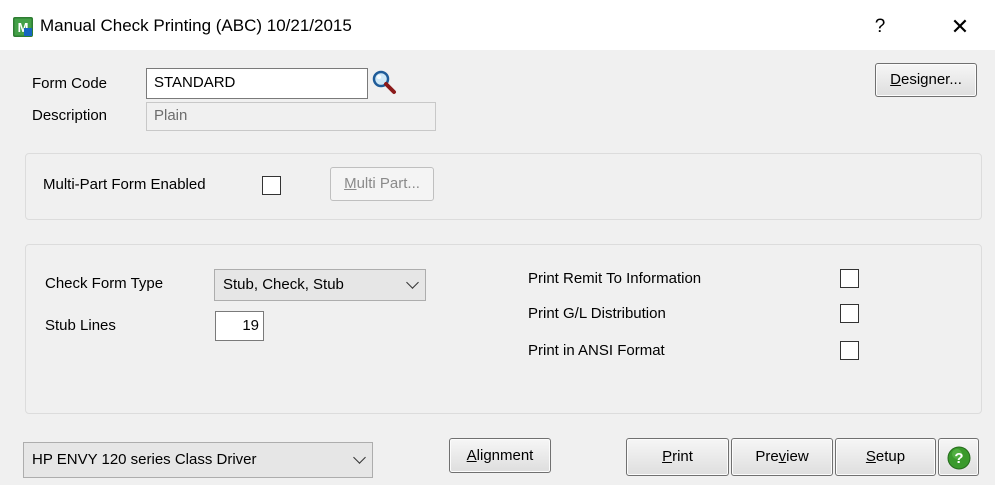 This screenshot has width=995, height=485. What do you see at coordinates (505, 455) in the screenshot?
I see `alignment-label: lignment` at bounding box center [505, 455].